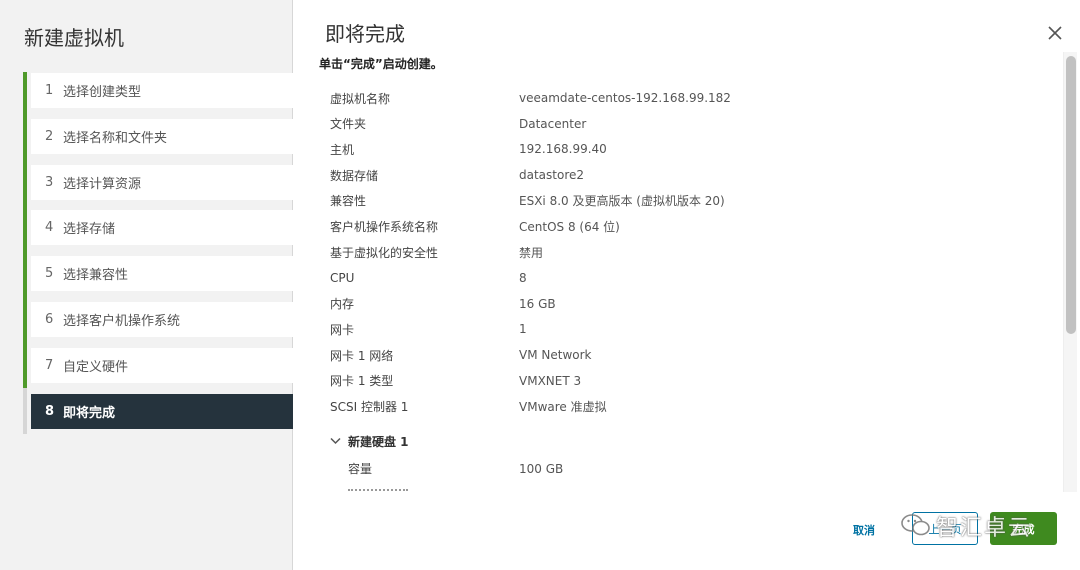  Describe the element at coordinates (25, 230) in the screenshot. I see `step-progress-done` at that location.